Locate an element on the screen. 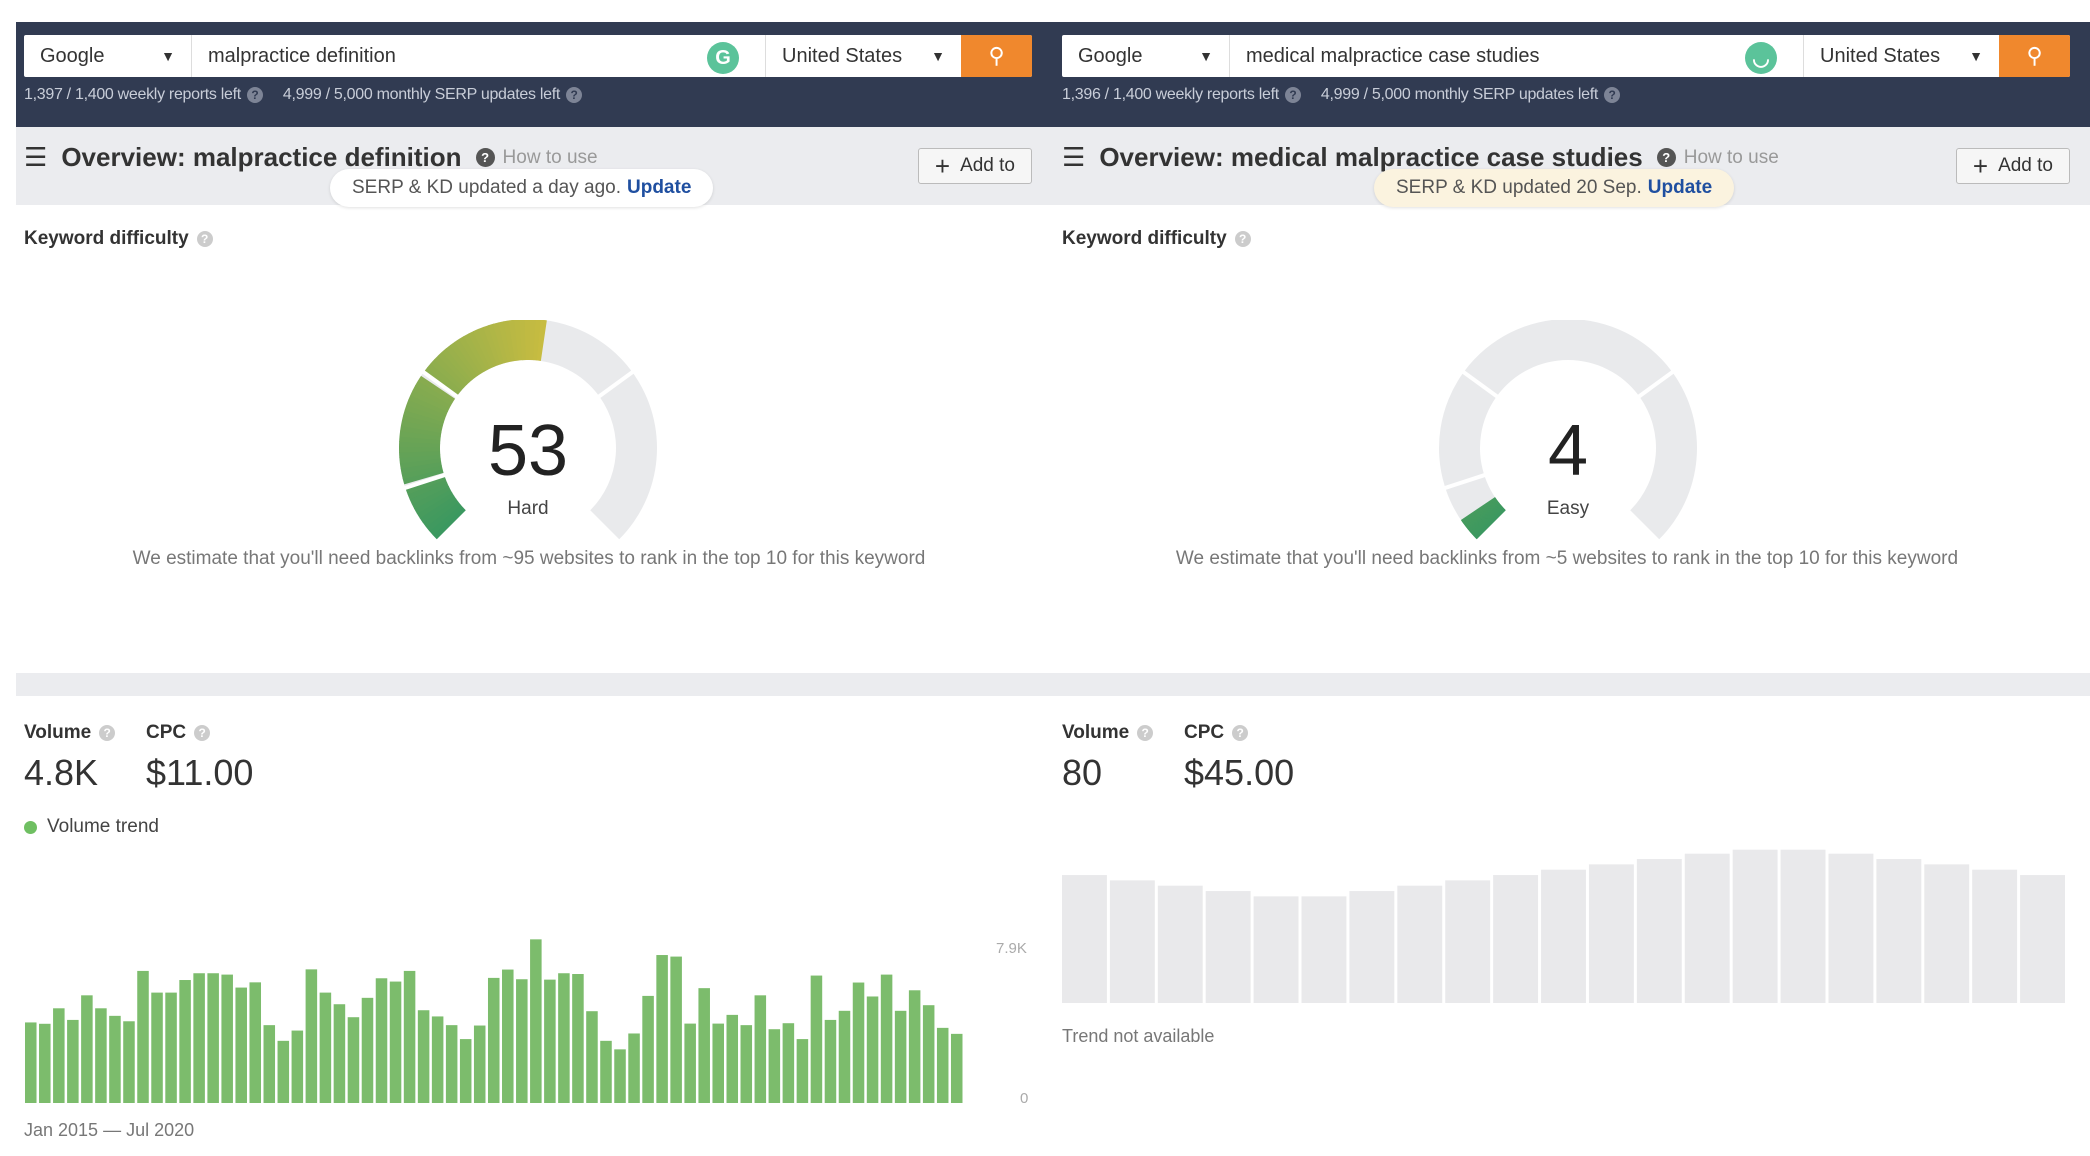  chart-legend: Volume trend is located at coordinates (91, 827).